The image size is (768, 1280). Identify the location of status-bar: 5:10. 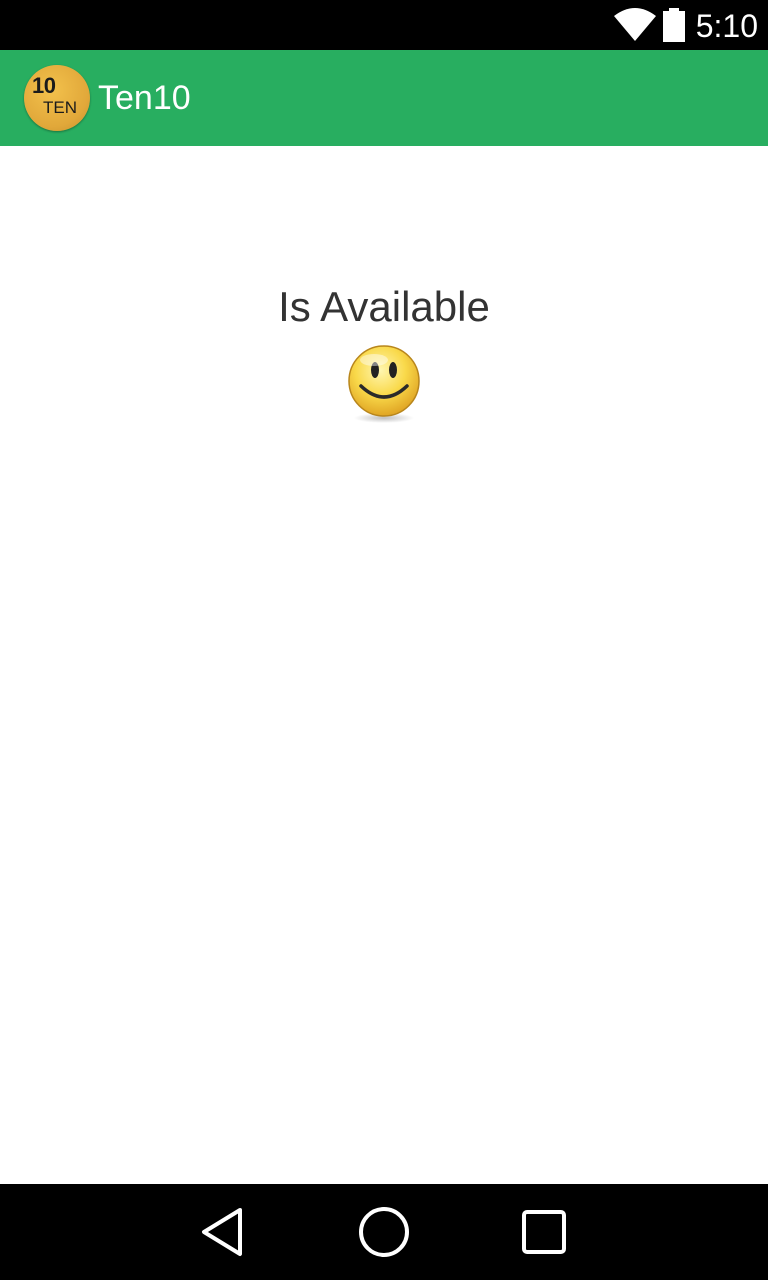
(384, 25).